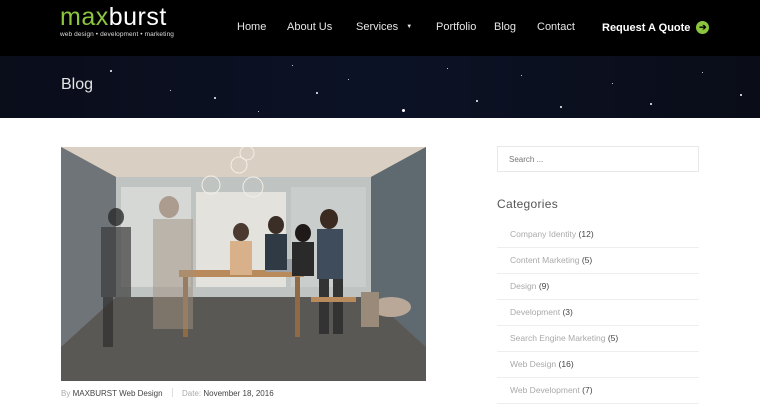 This screenshot has width=760, height=404. What do you see at coordinates (523, 286) in the screenshot?
I see `category-name: Design` at bounding box center [523, 286].